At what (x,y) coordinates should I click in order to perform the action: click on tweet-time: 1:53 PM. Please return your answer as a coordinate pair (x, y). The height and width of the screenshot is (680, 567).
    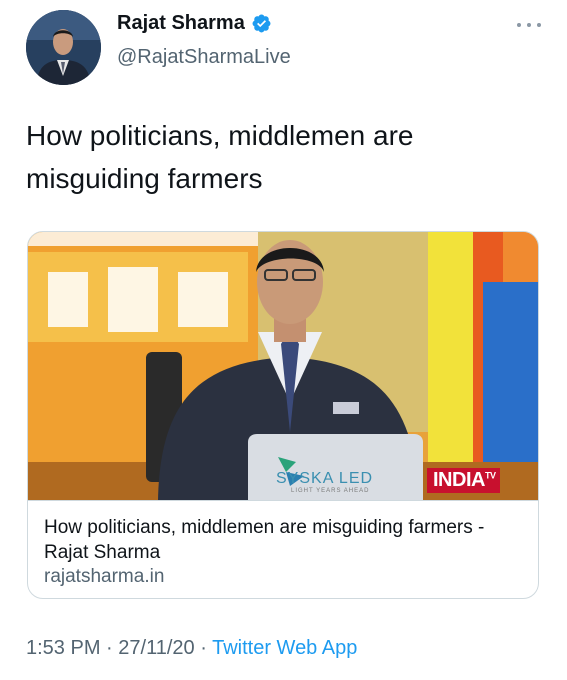
    Looking at the image, I should click on (63, 648).